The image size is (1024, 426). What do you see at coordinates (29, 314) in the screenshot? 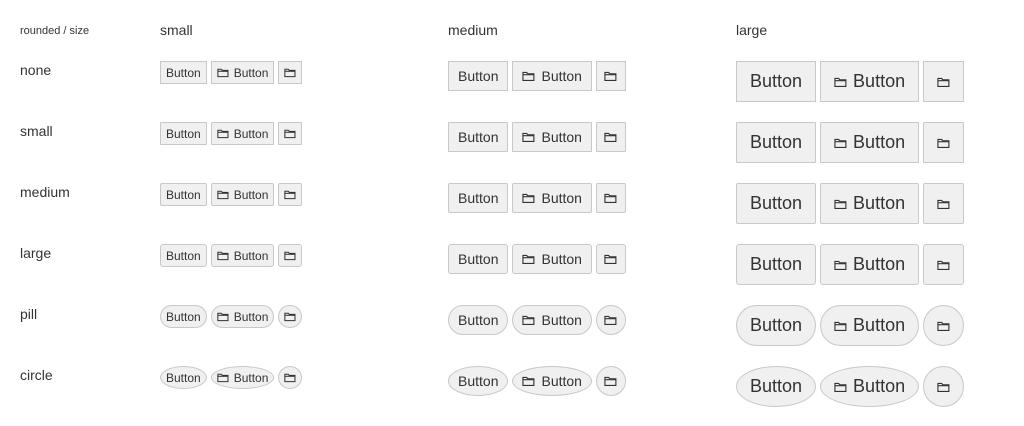
I see `row-label-pill: pill` at bounding box center [29, 314].